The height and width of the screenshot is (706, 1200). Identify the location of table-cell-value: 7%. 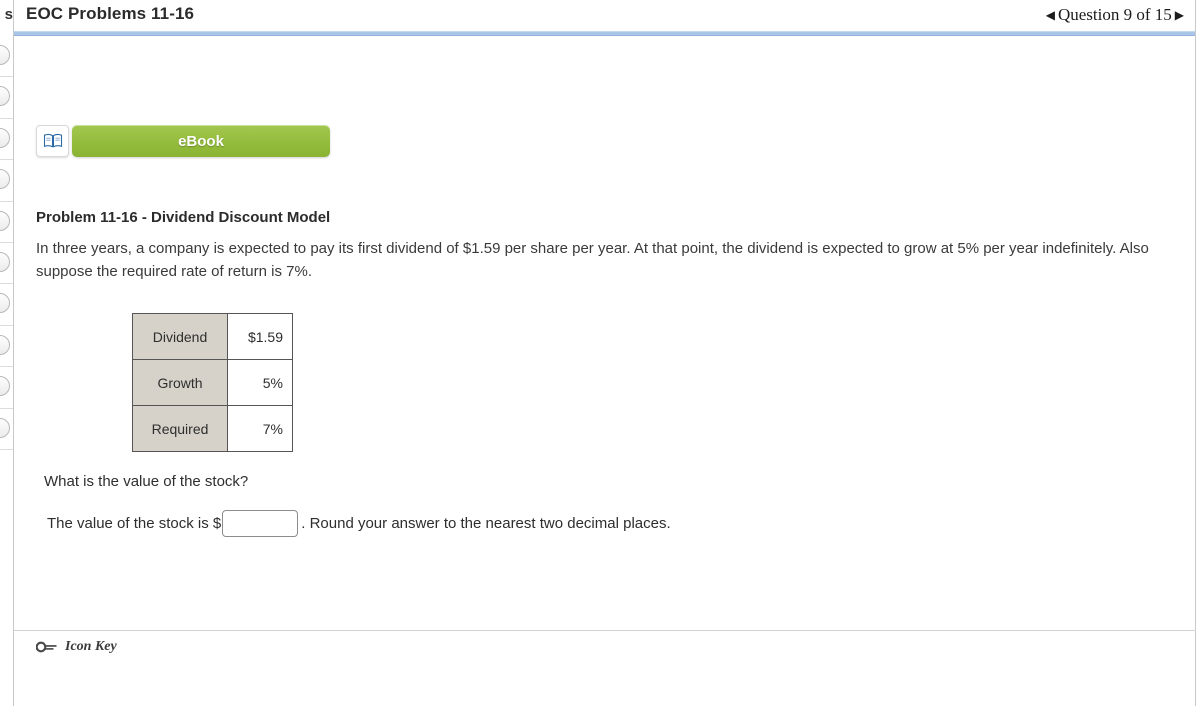
(260, 428).